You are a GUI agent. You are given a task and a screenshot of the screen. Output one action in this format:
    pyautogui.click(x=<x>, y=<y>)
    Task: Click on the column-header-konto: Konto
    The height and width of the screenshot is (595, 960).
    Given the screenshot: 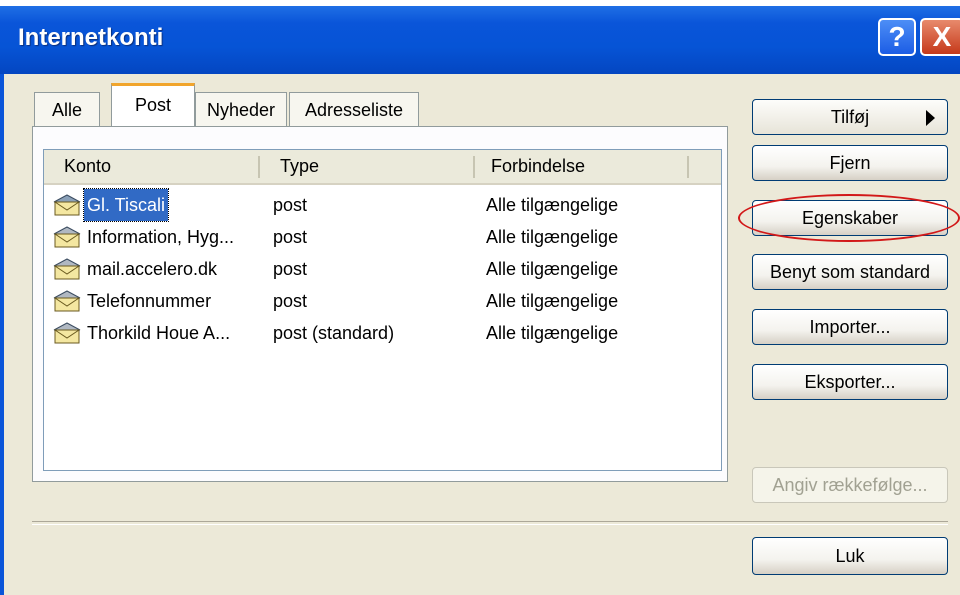 What is the action you would take?
    pyautogui.click(x=87, y=166)
    